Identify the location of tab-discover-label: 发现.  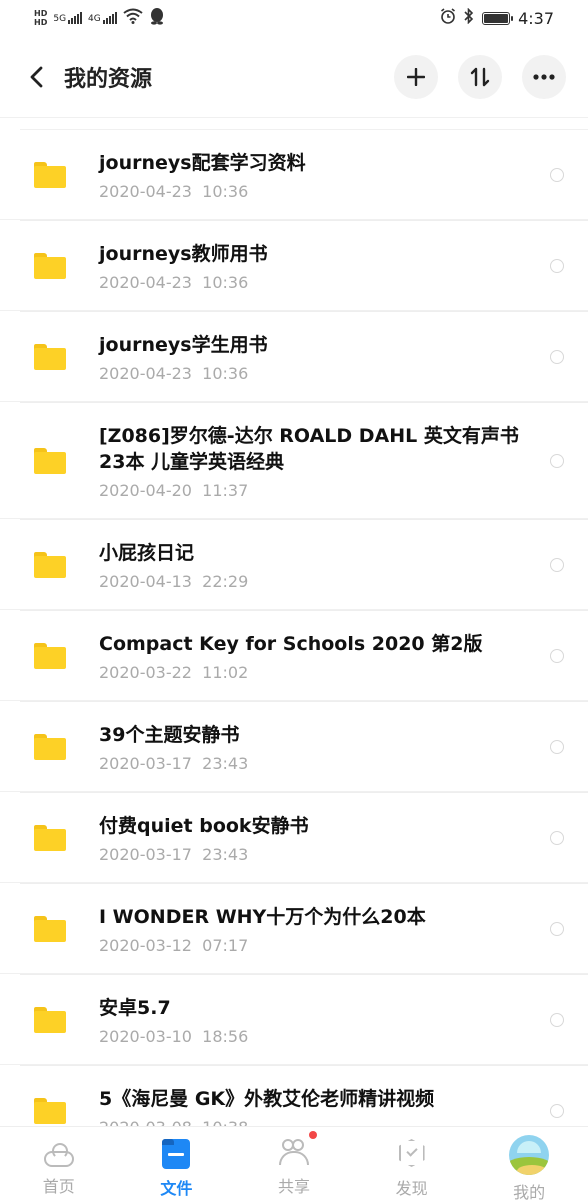
(411, 1188).